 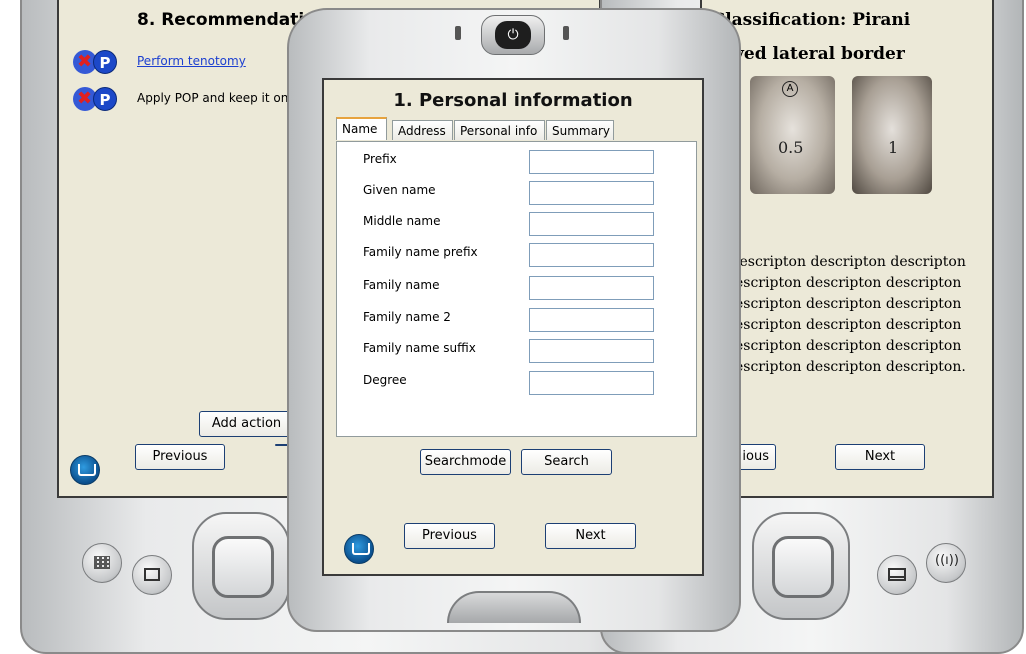 What do you see at coordinates (180, 457) in the screenshot?
I see `left-previous-button: Previous` at bounding box center [180, 457].